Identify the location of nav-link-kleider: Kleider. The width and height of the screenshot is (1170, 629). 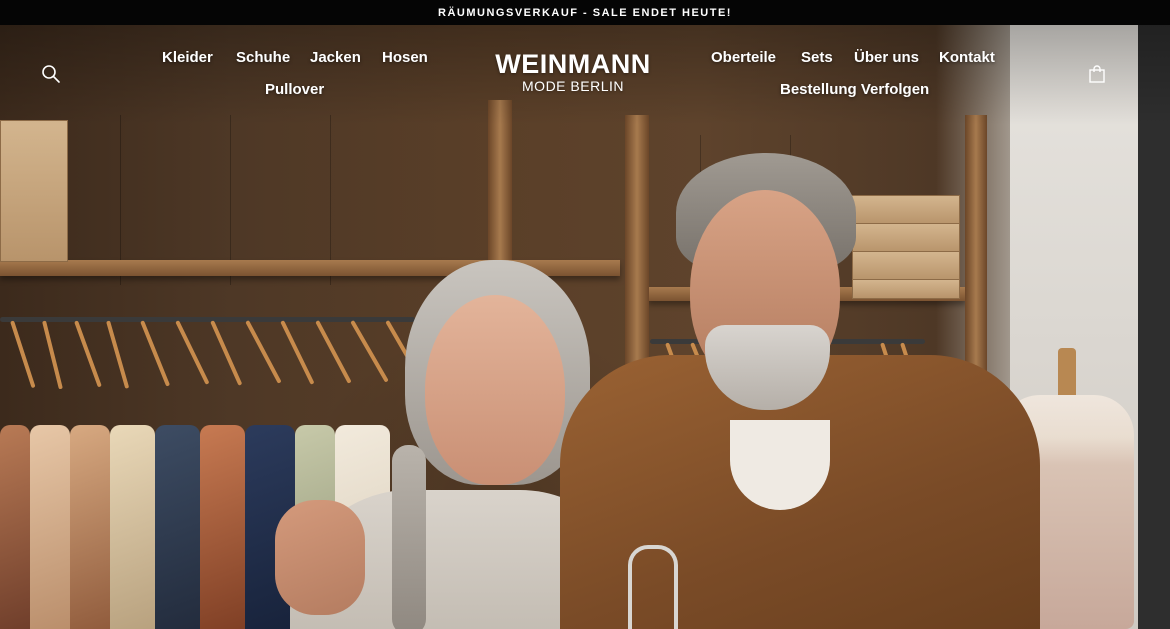
(187, 57).